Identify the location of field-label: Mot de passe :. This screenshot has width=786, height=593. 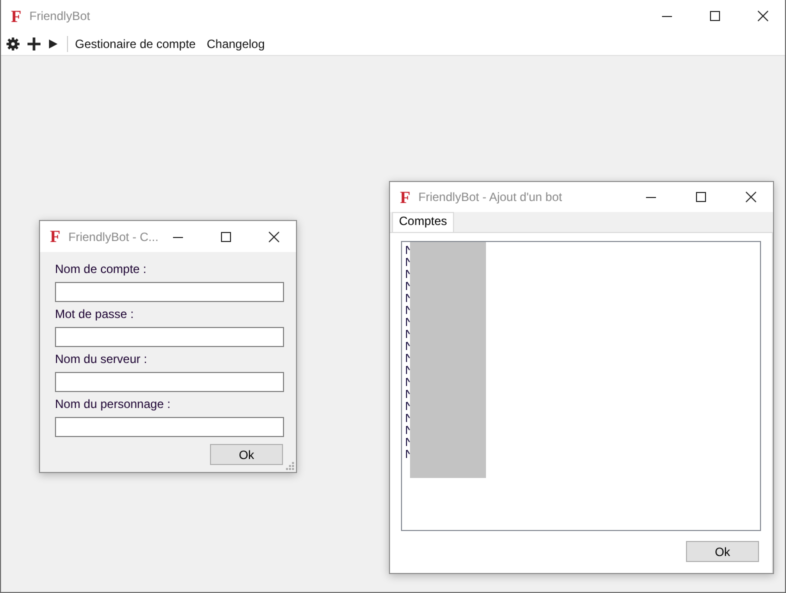
(95, 315).